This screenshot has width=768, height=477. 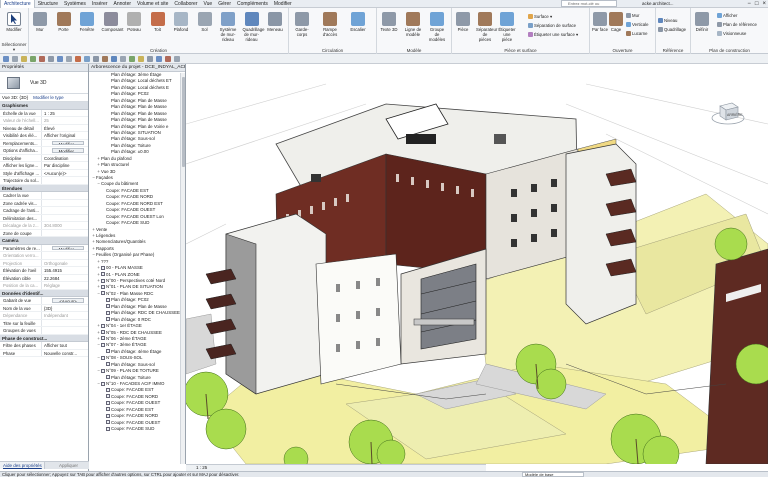 What do you see at coordinates (737, 25) in the screenshot?
I see `plan-de-reference-button: Plan de référence` at bounding box center [737, 25].